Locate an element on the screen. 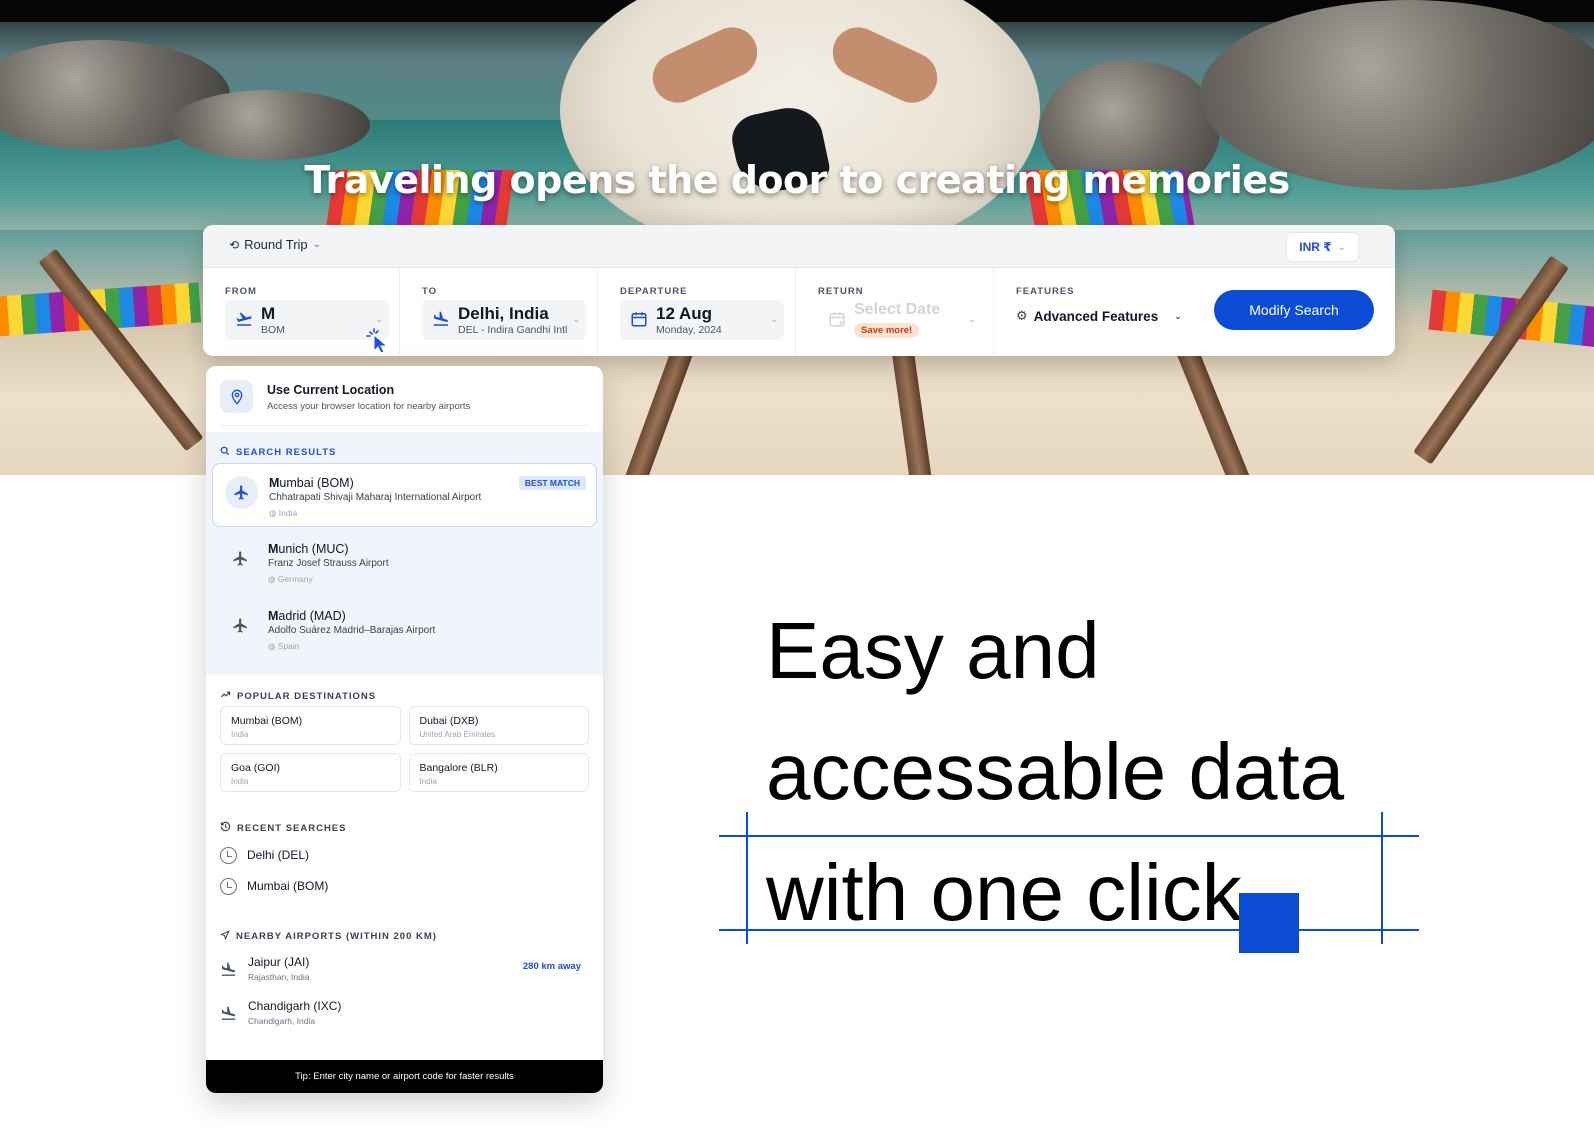  selection-guide-right is located at coordinates (1382, 878).